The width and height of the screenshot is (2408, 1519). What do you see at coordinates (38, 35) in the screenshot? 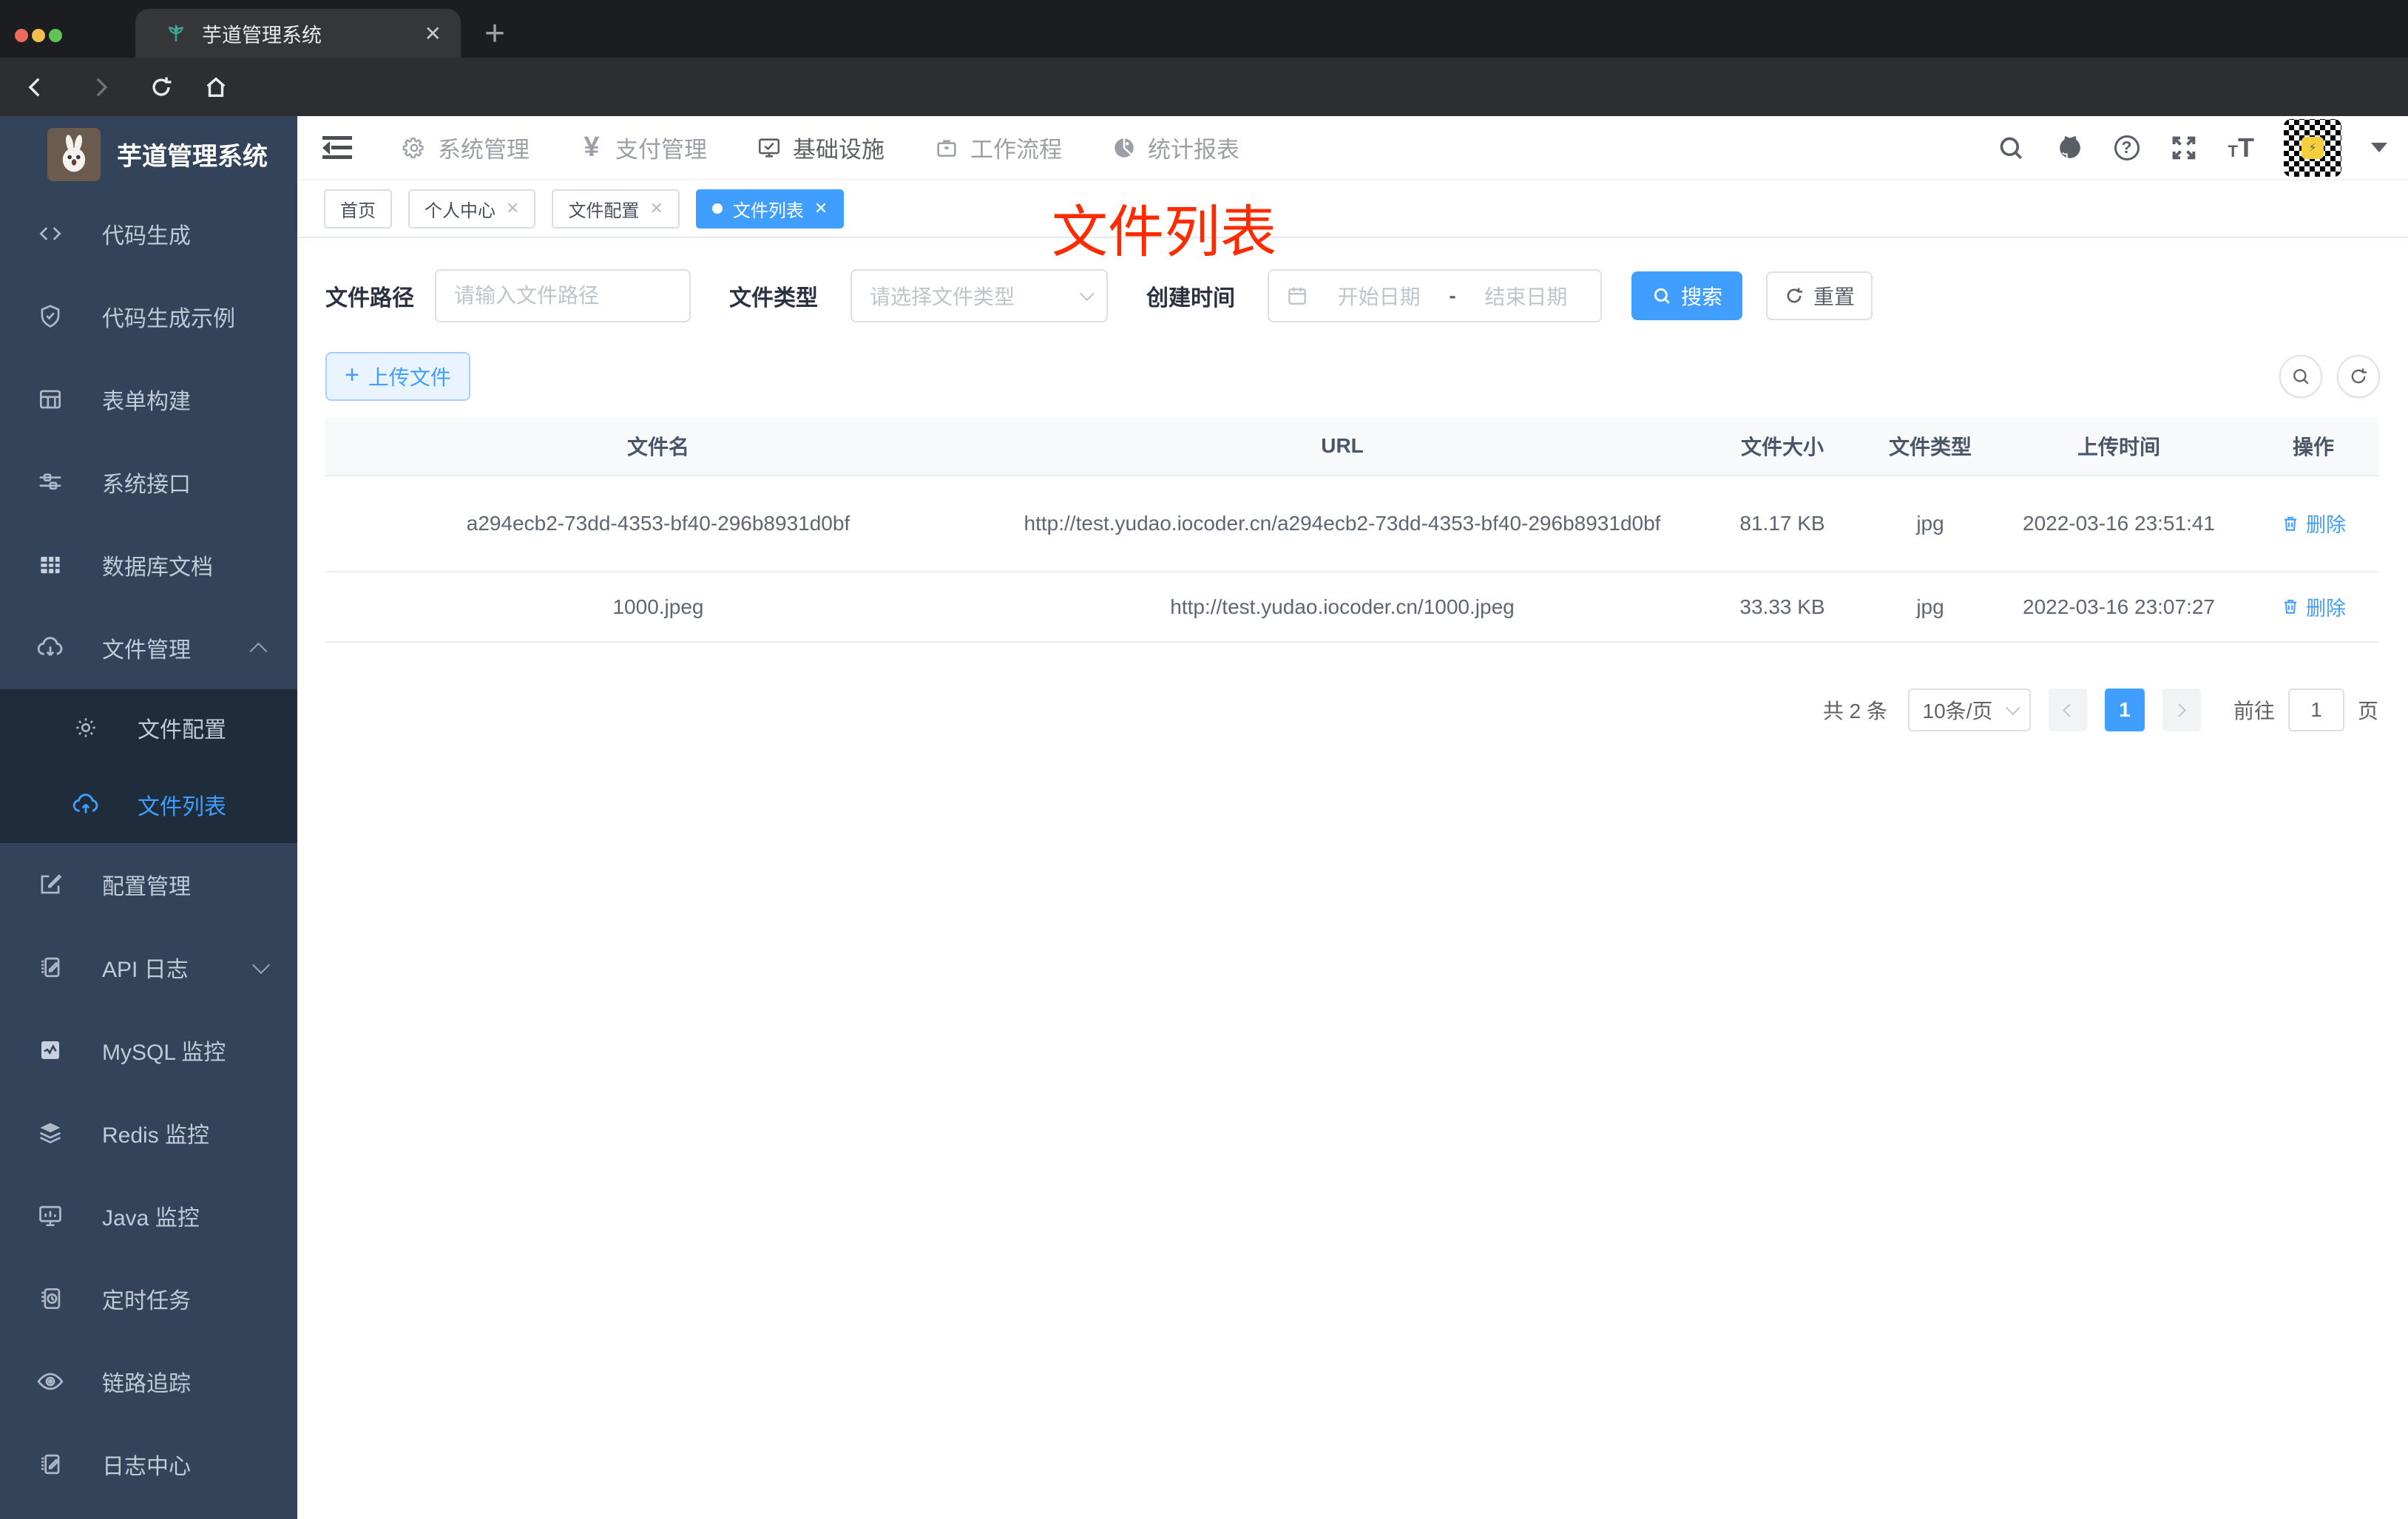
I see `minimize-window-button` at bounding box center [38, 35].